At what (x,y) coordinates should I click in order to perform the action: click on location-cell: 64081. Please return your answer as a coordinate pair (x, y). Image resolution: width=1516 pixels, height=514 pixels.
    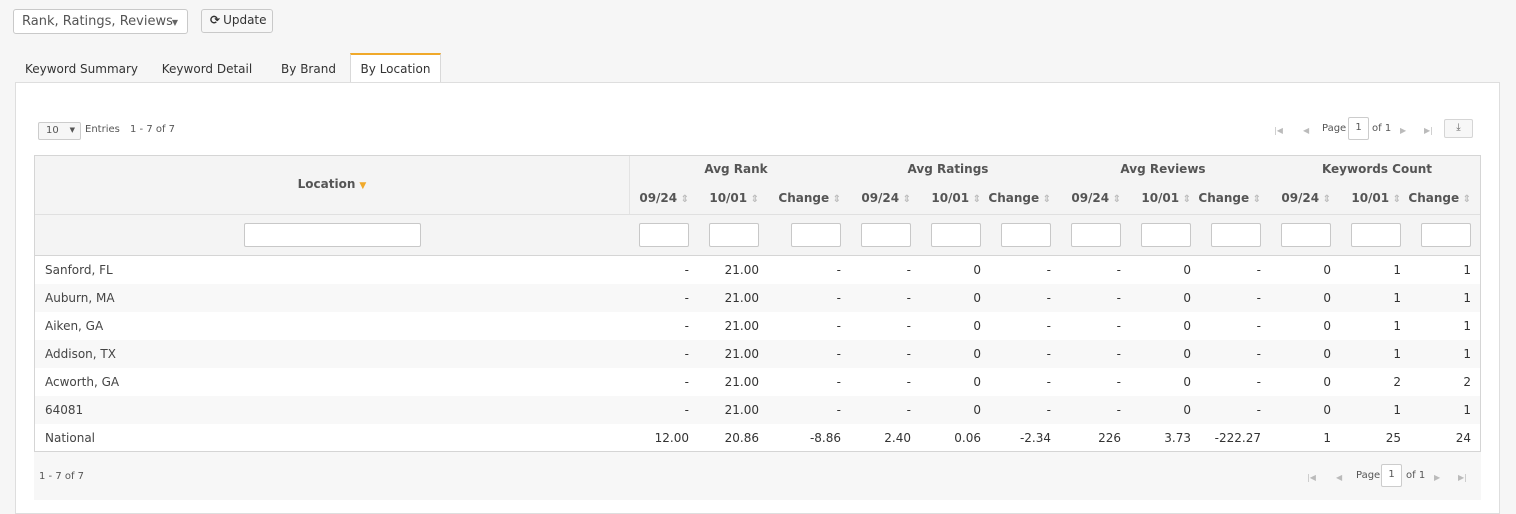
    Looking at the image, I should click on (64, 410).